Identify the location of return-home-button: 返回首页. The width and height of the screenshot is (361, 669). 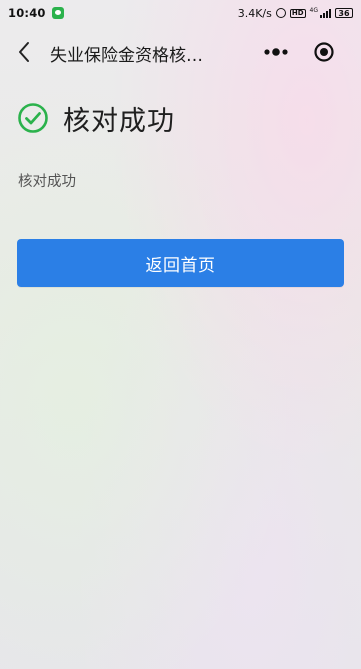
(180, 263).